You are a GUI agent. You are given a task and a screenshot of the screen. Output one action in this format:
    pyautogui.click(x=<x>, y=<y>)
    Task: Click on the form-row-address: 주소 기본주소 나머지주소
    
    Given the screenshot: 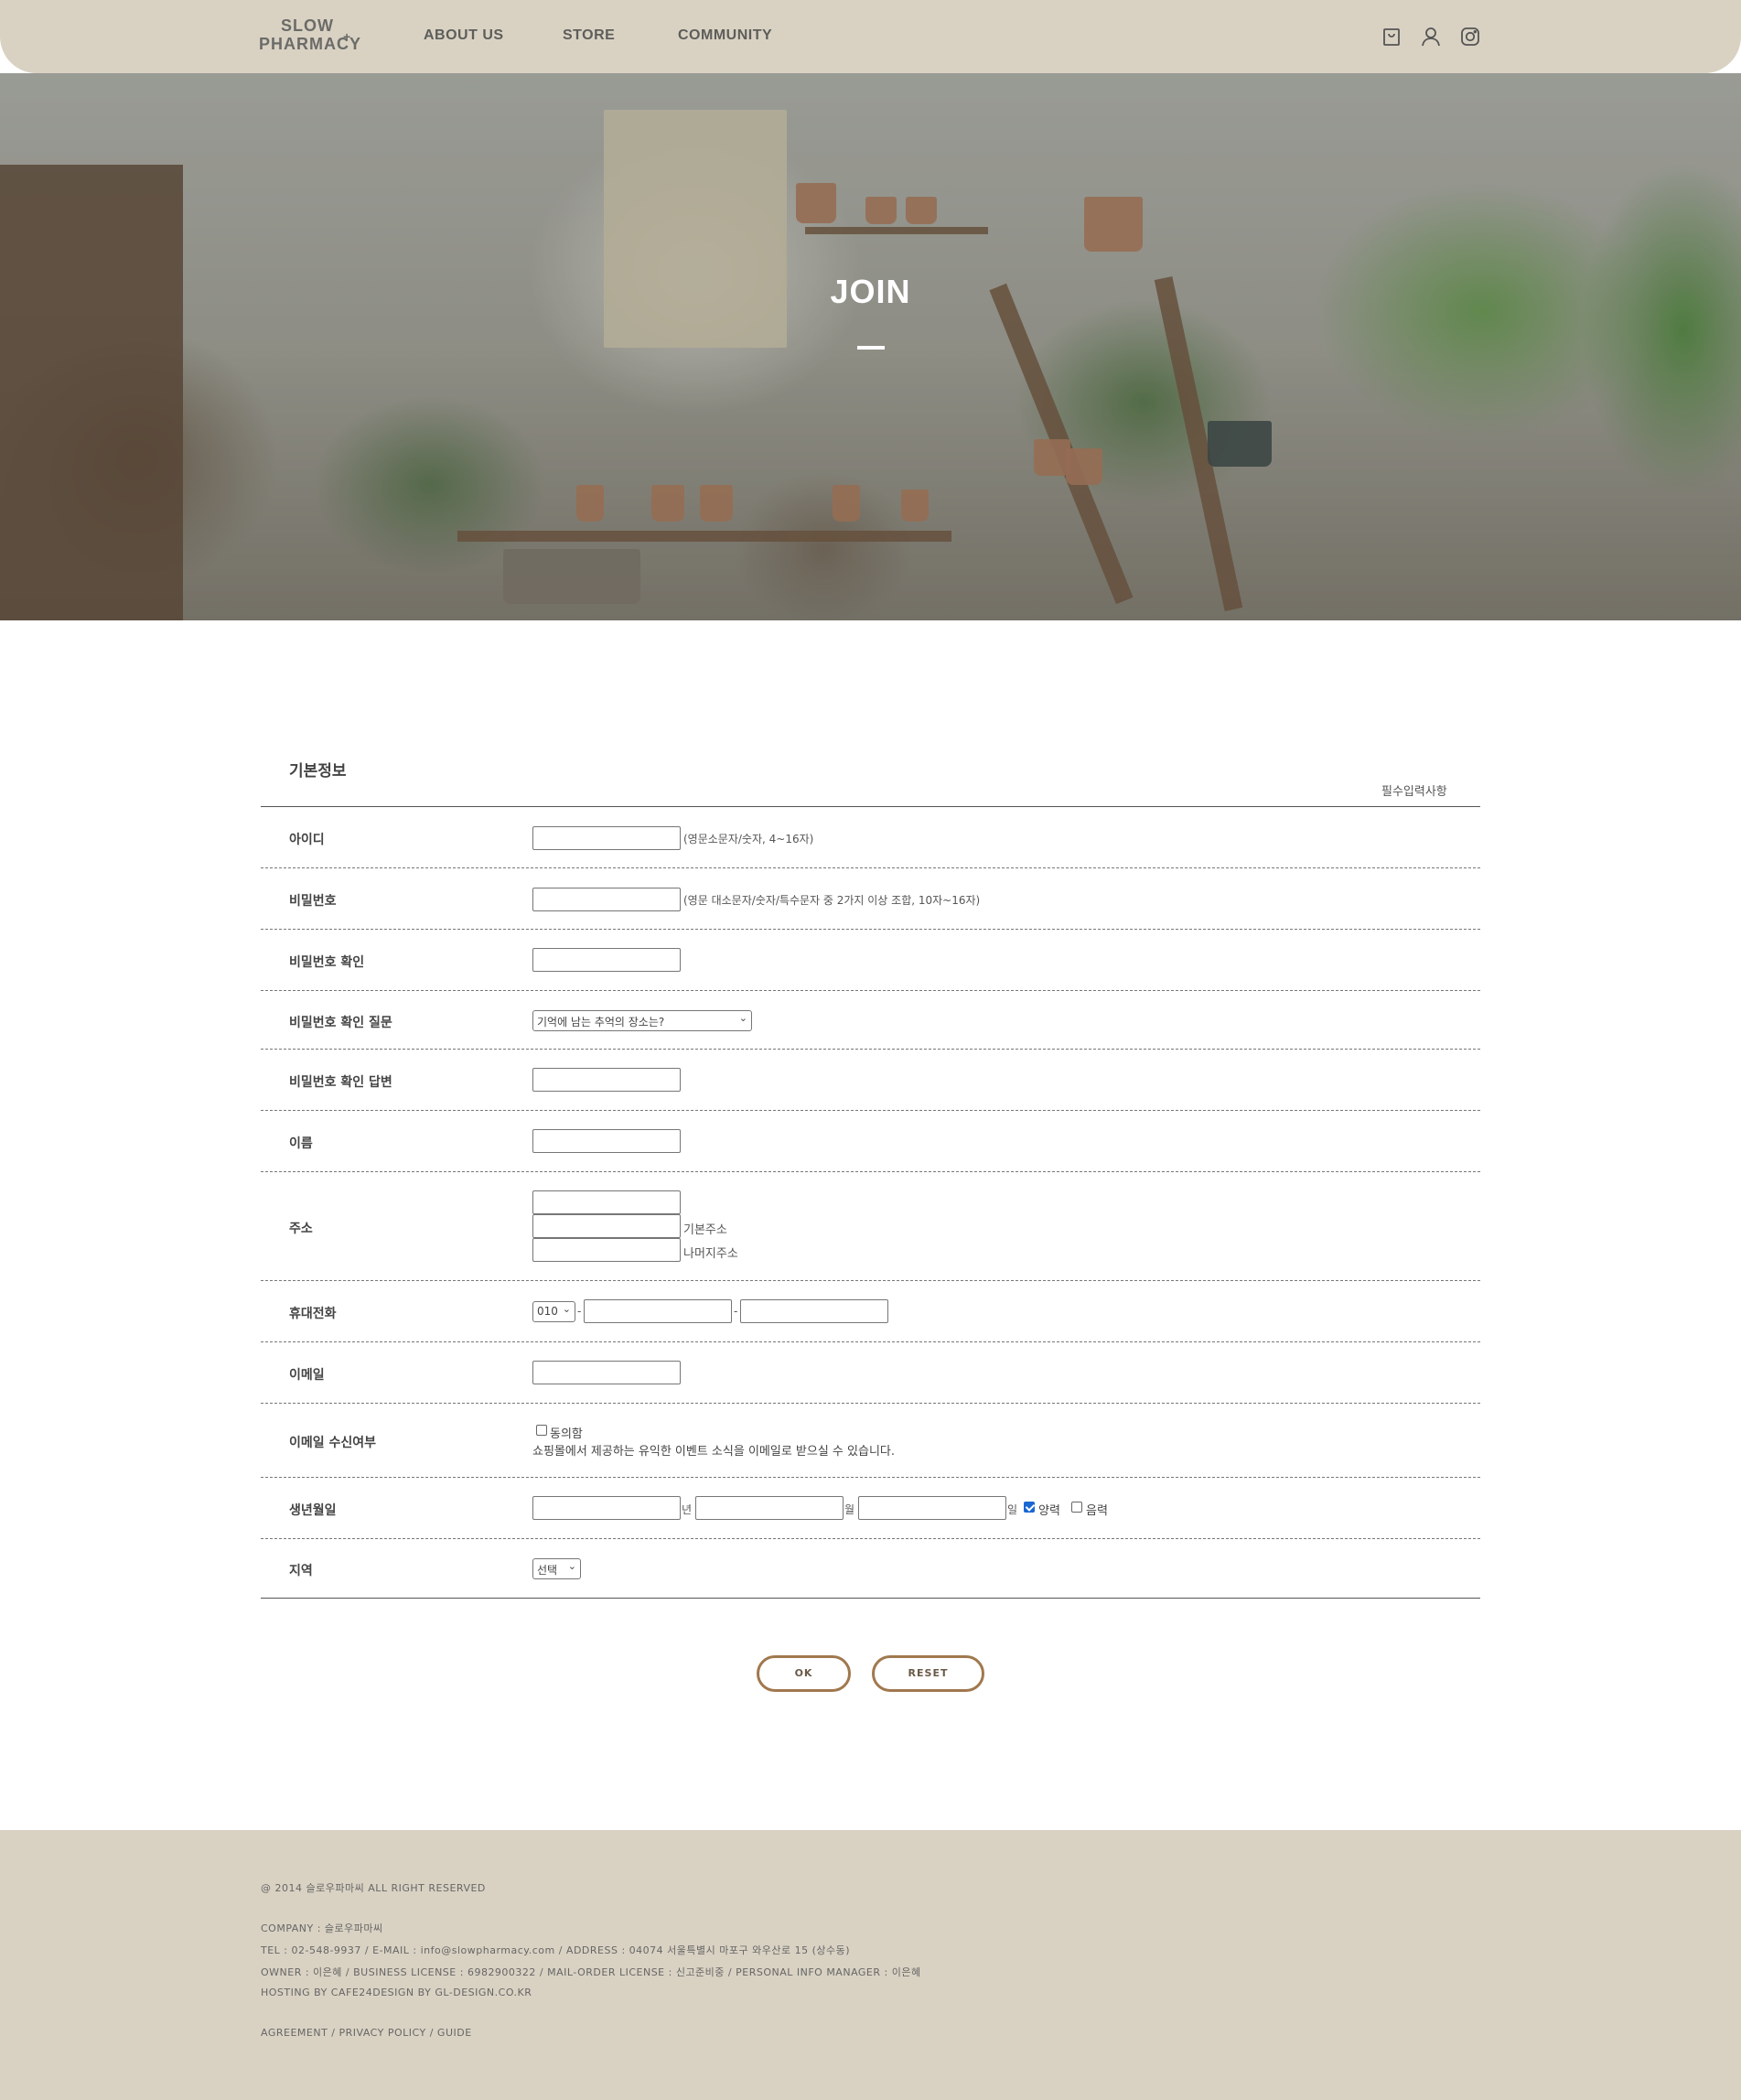 What is the action you would take?
    pyautogui.click(x=870, y=1226)
    